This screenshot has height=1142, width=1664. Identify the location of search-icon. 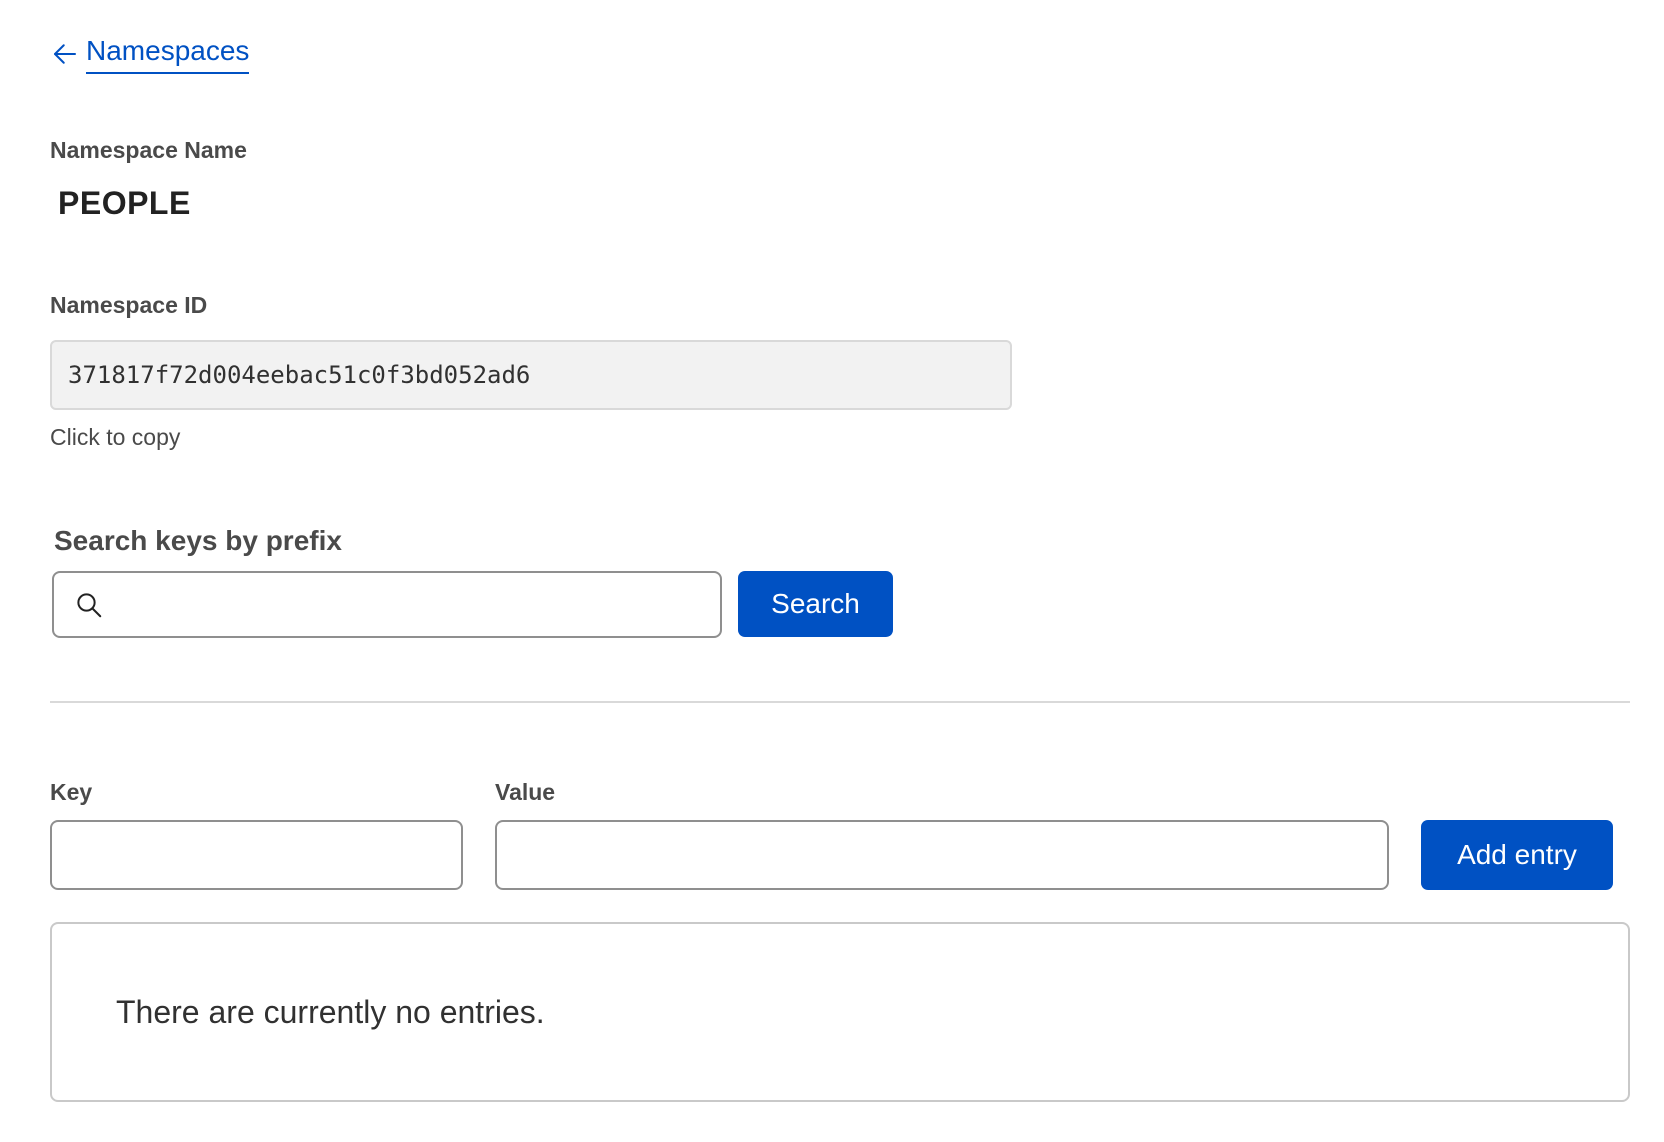
(89, 604).